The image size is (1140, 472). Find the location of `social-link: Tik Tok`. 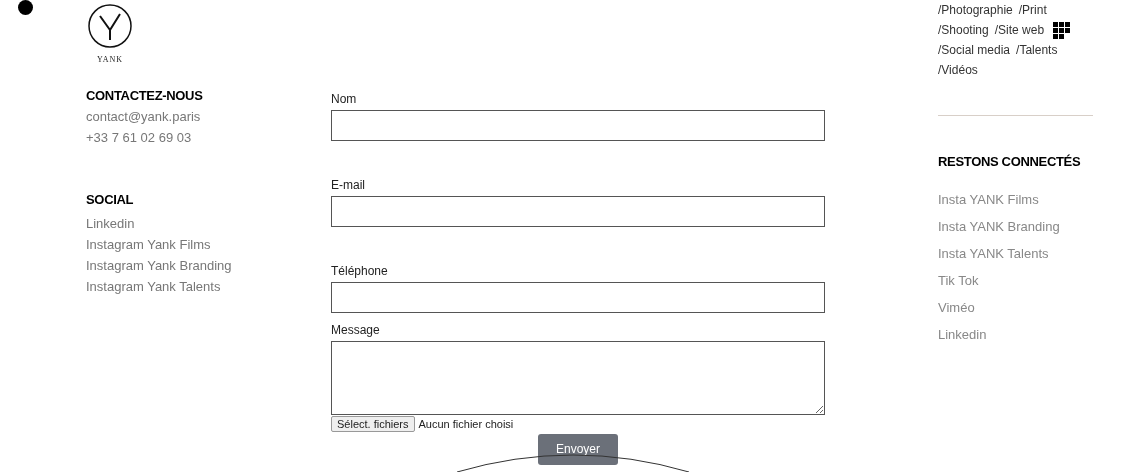

social-link: Tik Tok is located at coordinates (958, 280).